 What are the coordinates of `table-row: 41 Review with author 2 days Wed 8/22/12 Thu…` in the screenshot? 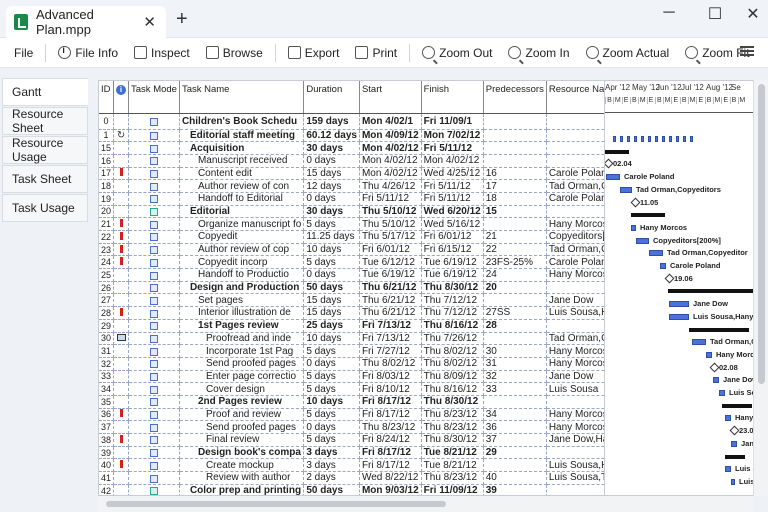 It's located at (351, 478).